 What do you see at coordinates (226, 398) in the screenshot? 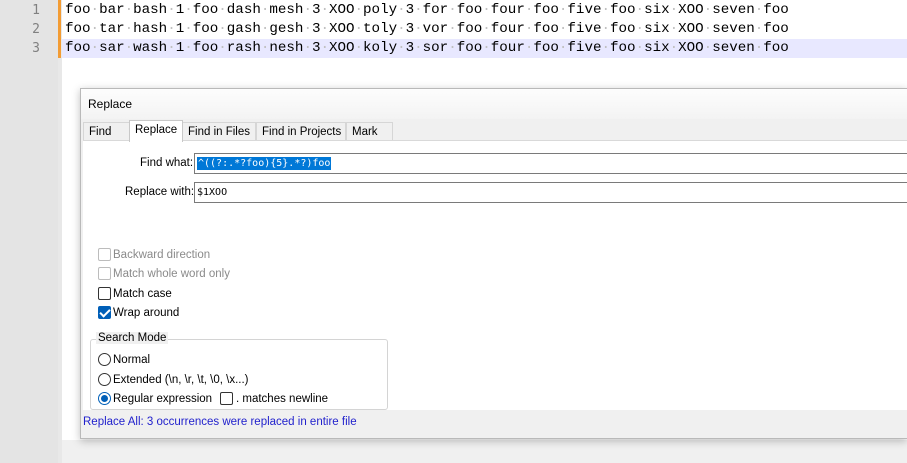
I see `matches-newline-checkbox` at bounding box center [226, 398].